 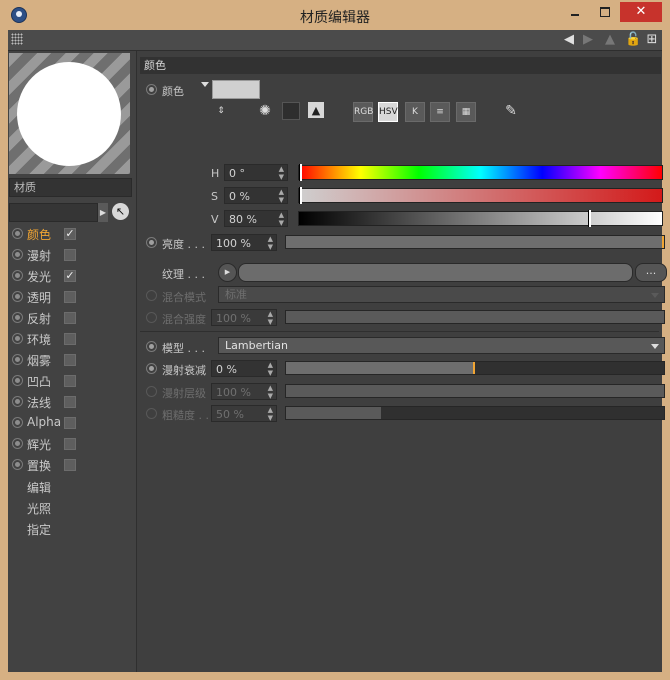 I want to click on model-dropdown: Lambertian, so click(x=441, y=345).